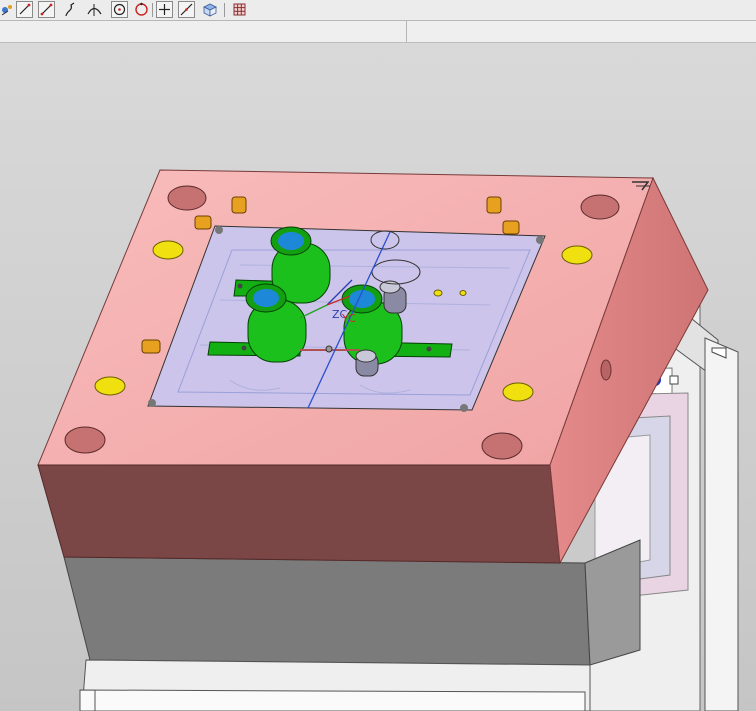 This screenshot has height=711, width=756. Describe the element at coordinates (46, 9) in the screenshot. I see `line-two-points-icon` at that location.